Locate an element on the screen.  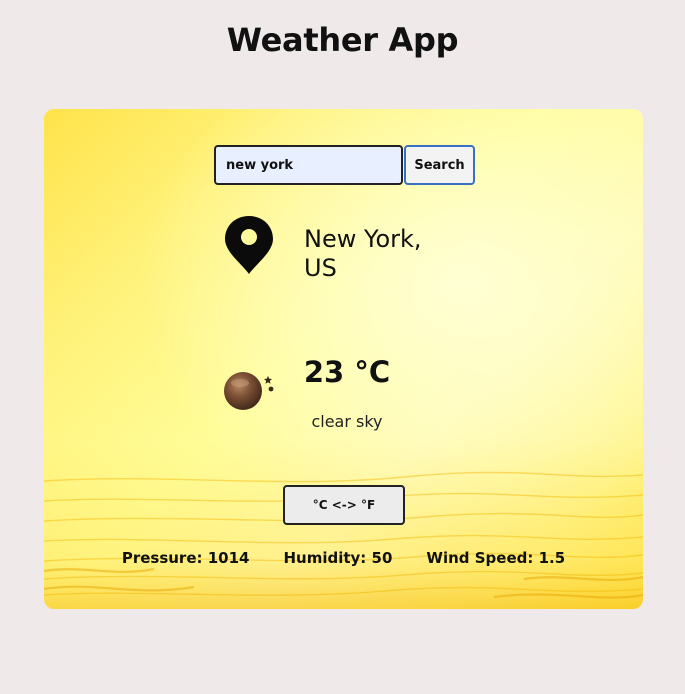
temperature-value: 23 °C is located at coordinates (347, 372).